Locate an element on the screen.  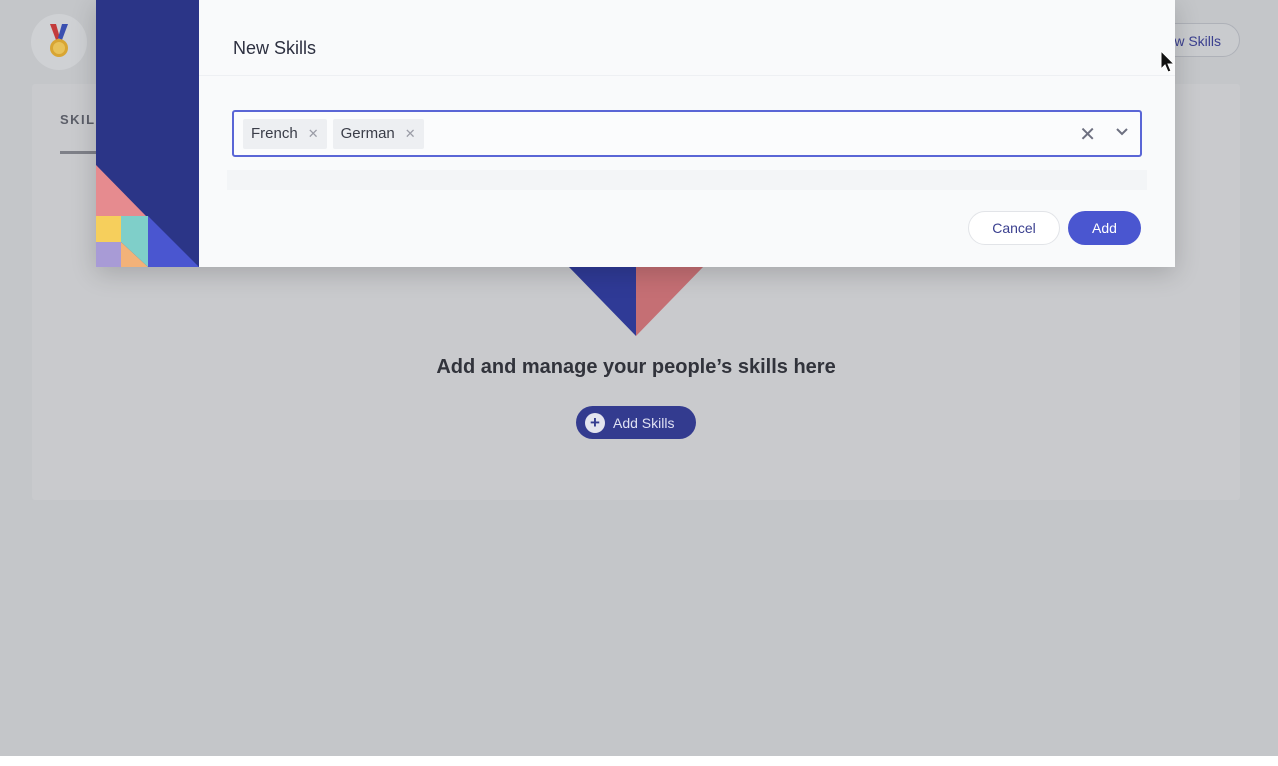
plus-circle-icon: + is located at coordinates (595, 422).